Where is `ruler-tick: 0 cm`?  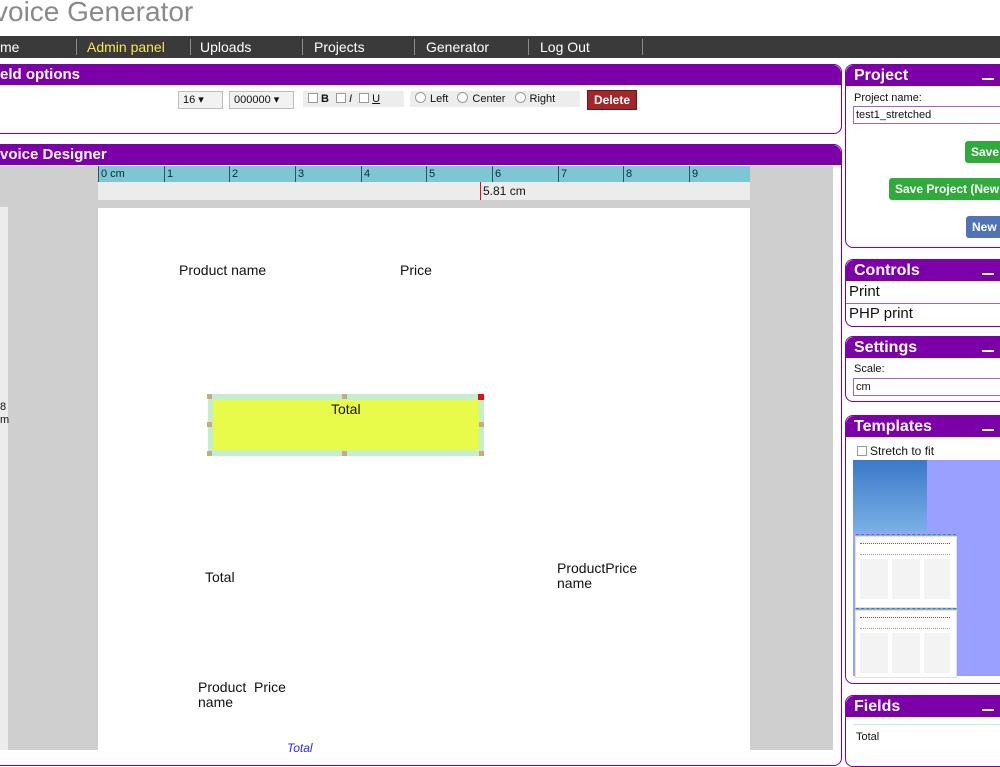 ruler-tick: 0 cm is located at coordinates (111, 174).